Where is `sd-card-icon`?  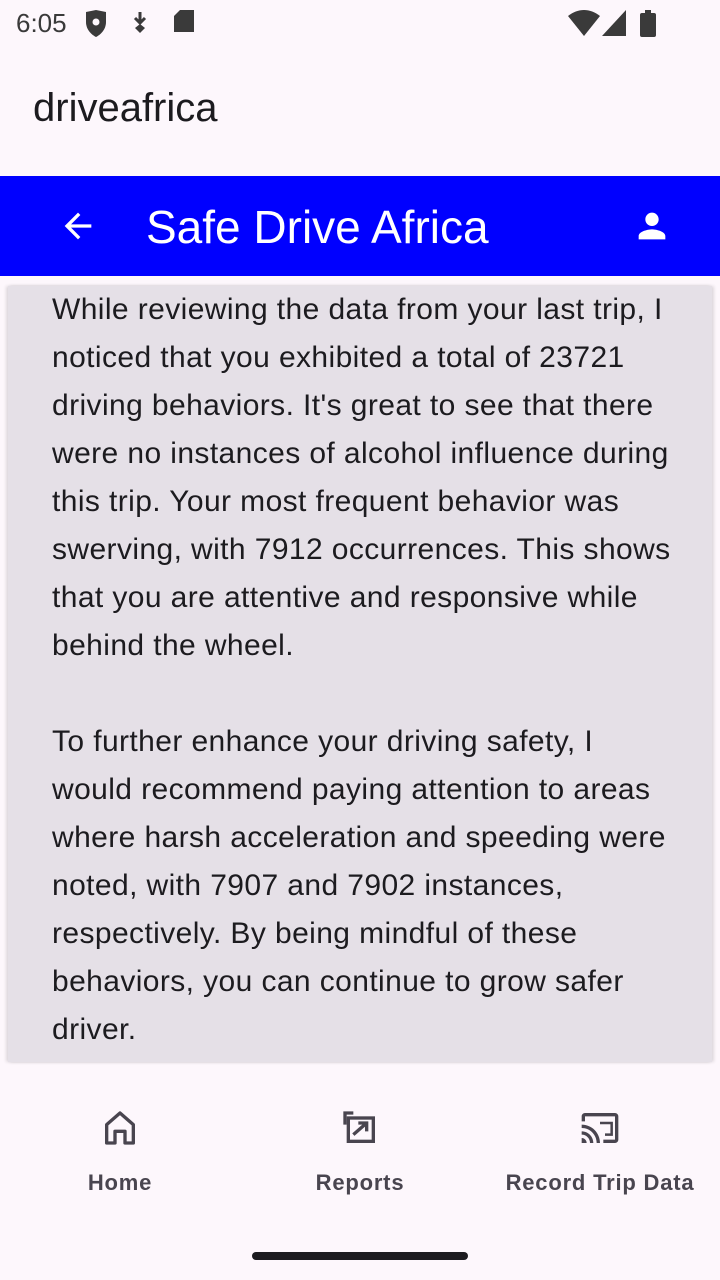 sd-card-icon is located at coordinates (184, 21).